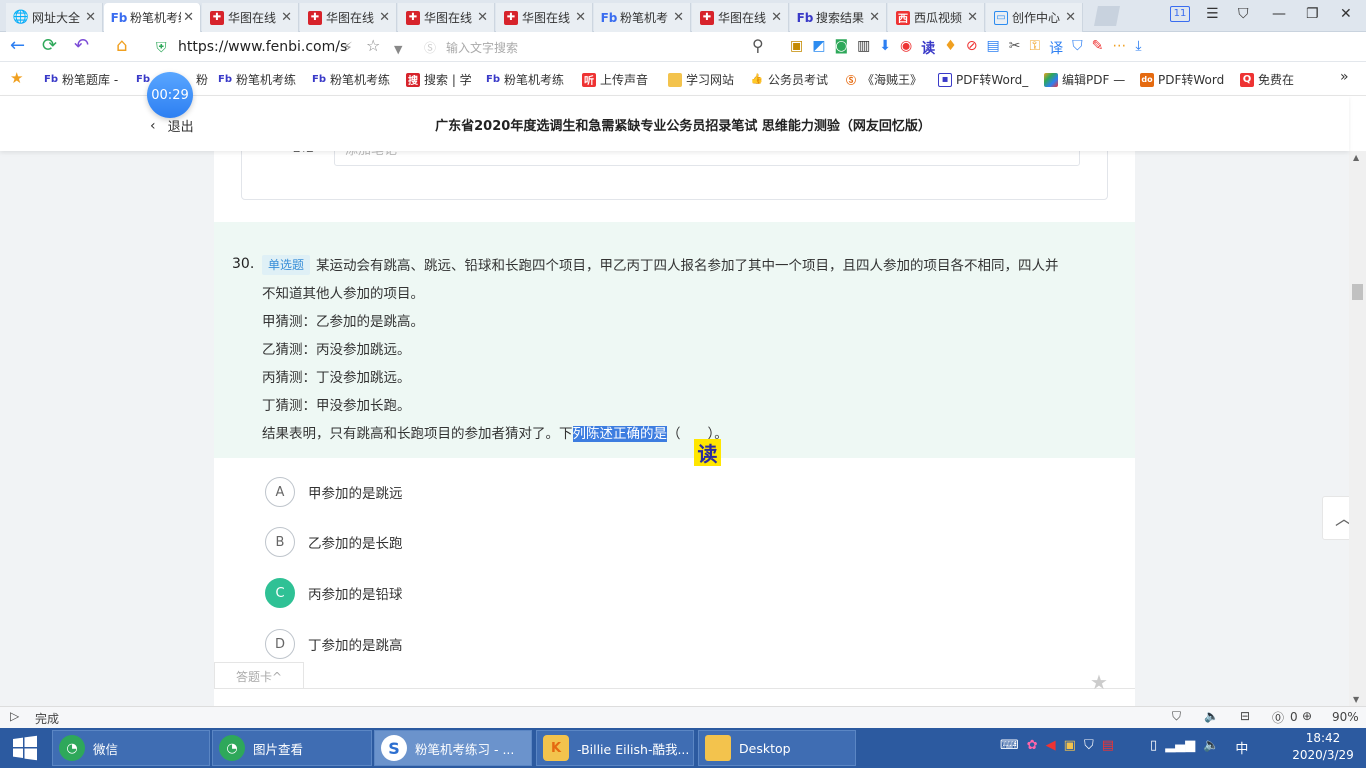 The height and width of the screenshot is (768, 1366). What do you see at coordinates (292, 748) in the screenshot?
I see `taskbar-image-viewer: ◔ 图片查看` at bounding box center [292, 748].